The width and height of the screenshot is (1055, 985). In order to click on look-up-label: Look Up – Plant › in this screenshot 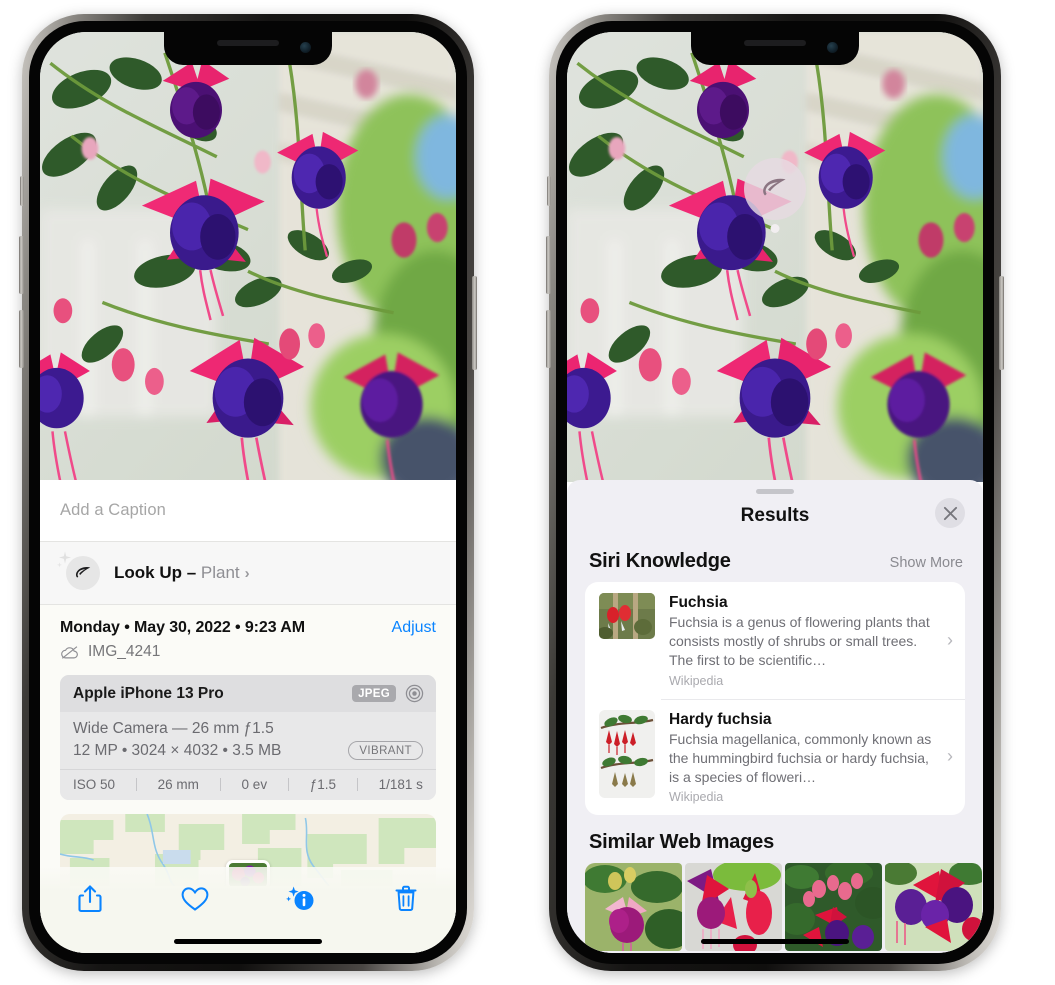, I will do `click(182, 573)`.